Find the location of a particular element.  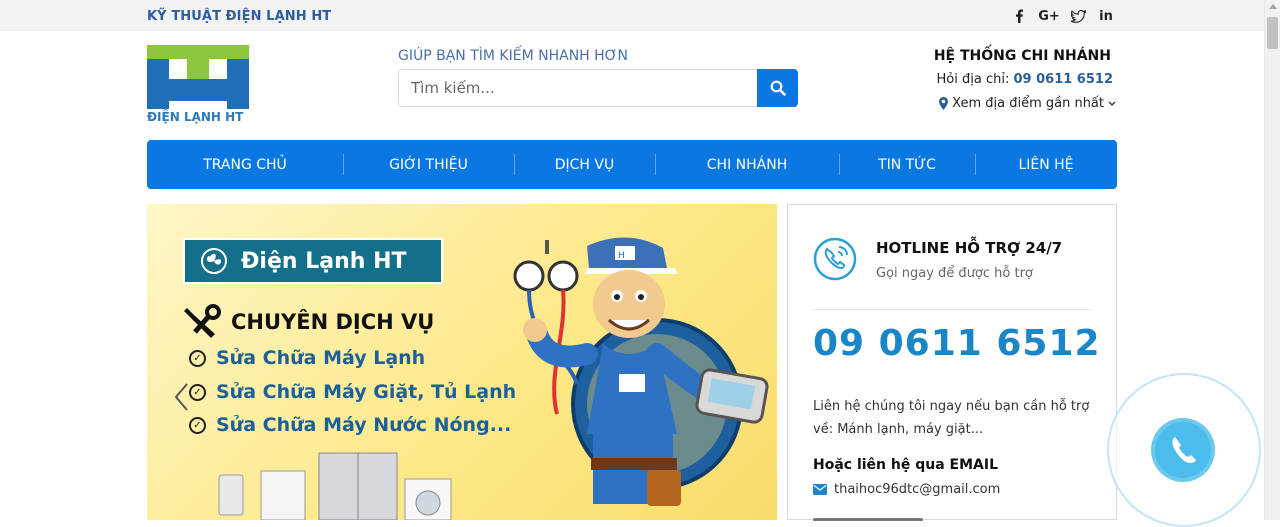

nearest-location-link: Xem địa điểm gần nhất is located at coordinates (1027, 103).